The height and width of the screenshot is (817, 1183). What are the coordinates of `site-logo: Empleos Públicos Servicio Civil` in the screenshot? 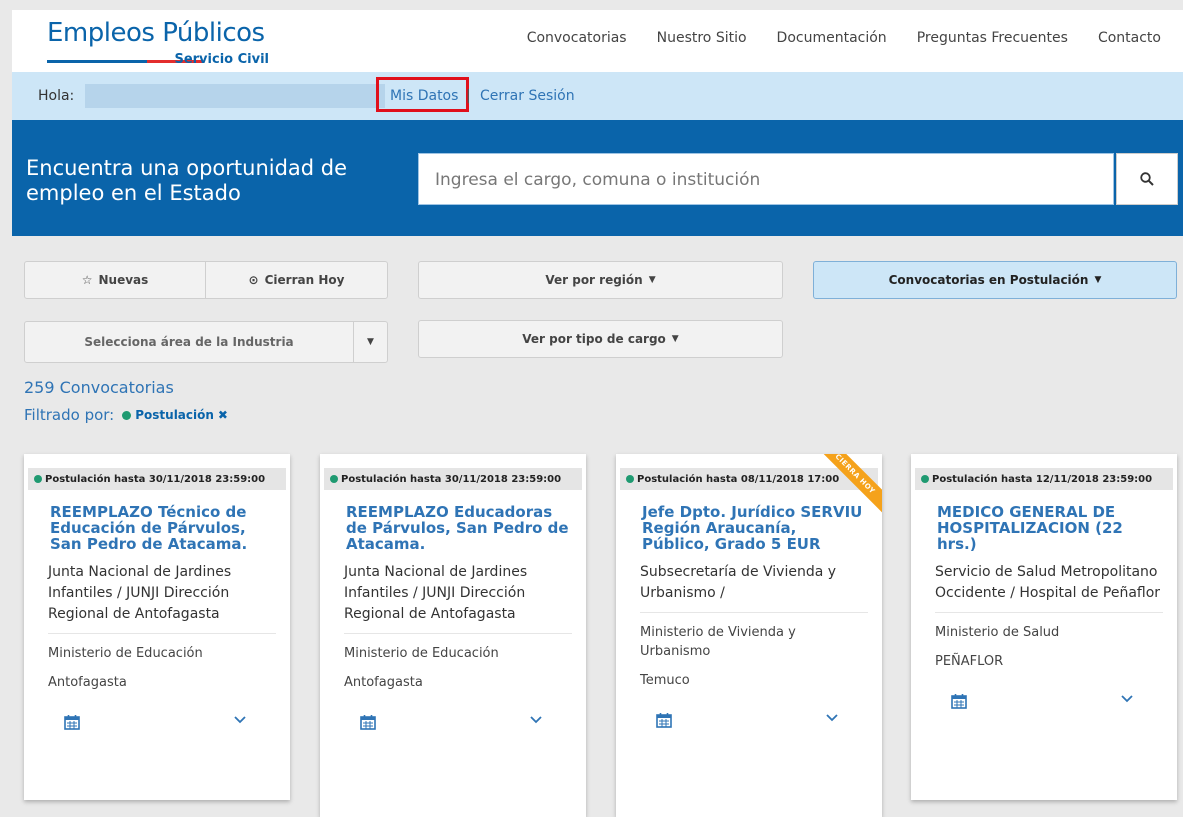 It's located at (158, 42).